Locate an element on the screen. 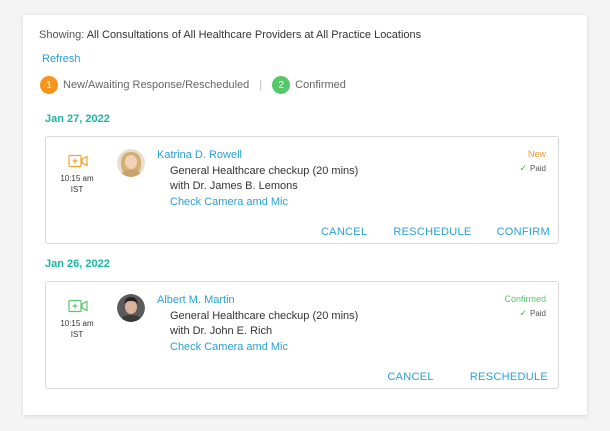 The height and width of the screenshot is (431, 610). date-heading: Jan 26, 2022 is located at coordinates (77, 264).